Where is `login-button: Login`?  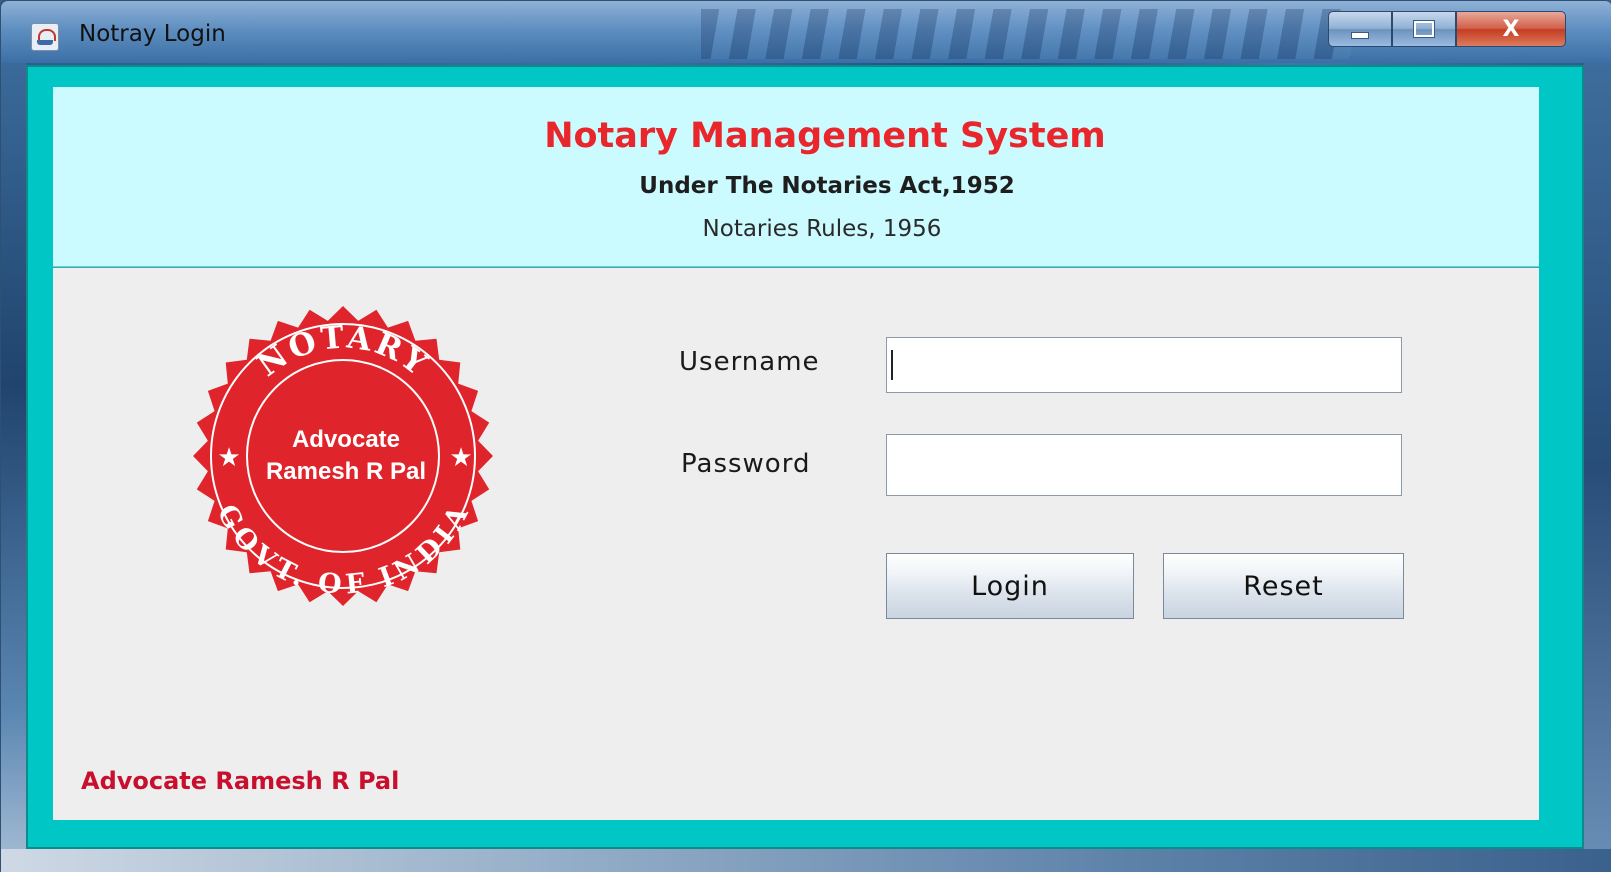 login-button: Login is located at coordinates (1010, 586).